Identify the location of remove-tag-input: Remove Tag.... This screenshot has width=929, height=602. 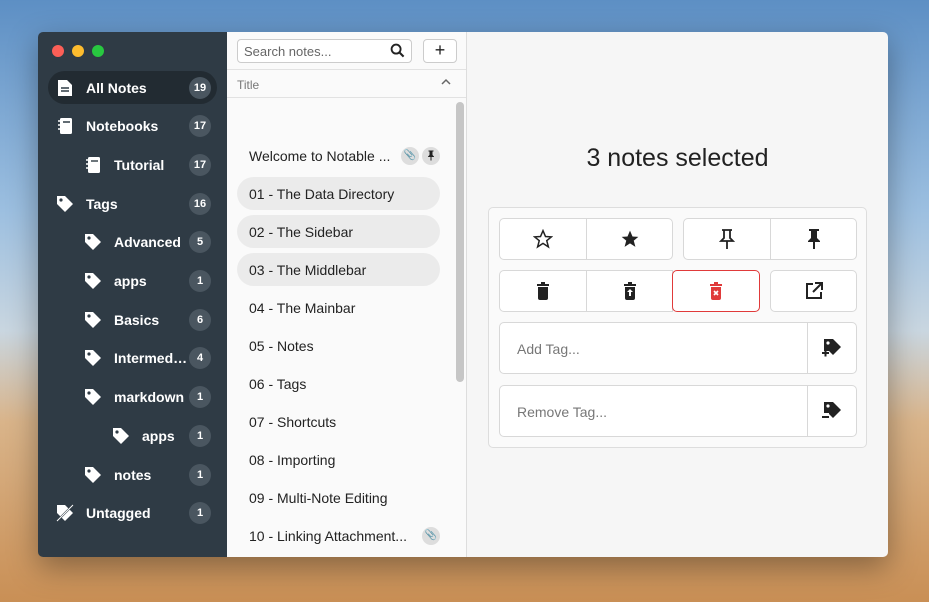
(653, 411).